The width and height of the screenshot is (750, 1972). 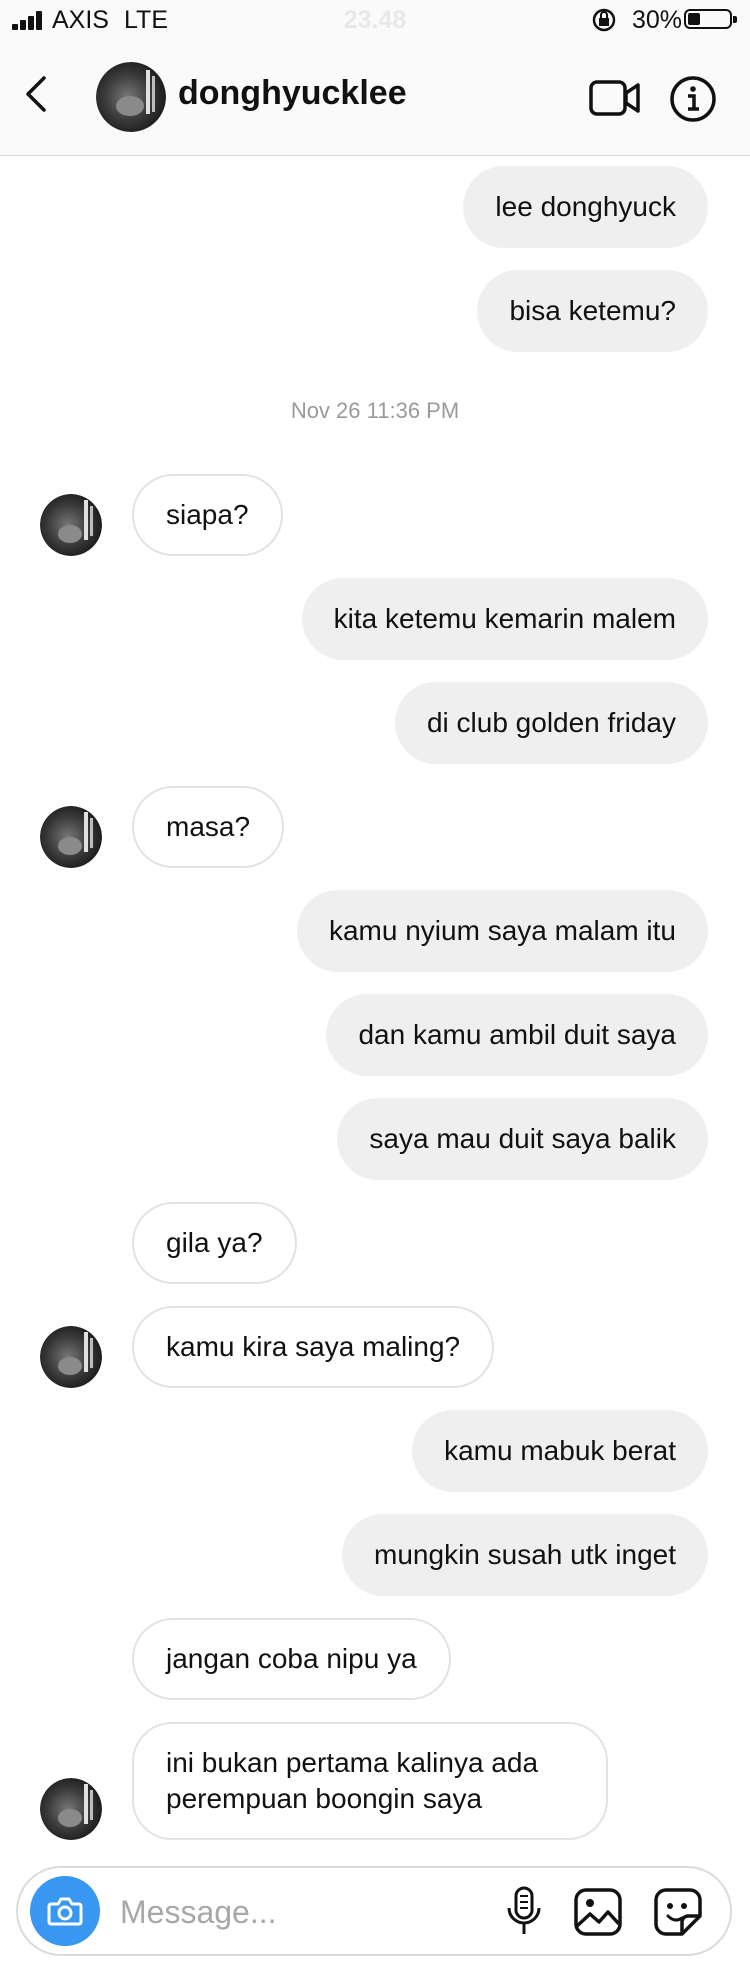 I want to click on message-composer, so click(x=374, y=1911).